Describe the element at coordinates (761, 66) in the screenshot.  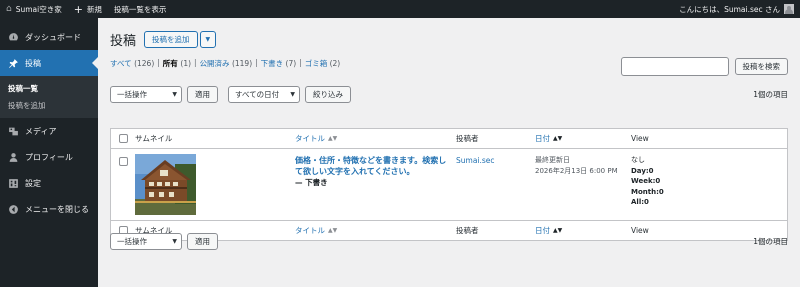
I see `search-posts-button: 投稿を検索` at that location.